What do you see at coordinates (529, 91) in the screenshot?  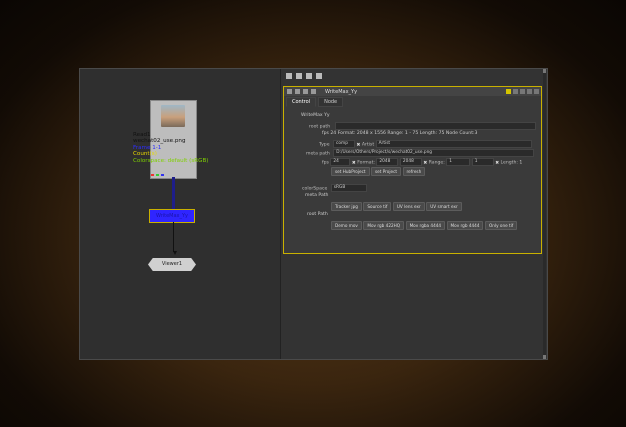 I see `float-icon` at bounding box center [529, 91].